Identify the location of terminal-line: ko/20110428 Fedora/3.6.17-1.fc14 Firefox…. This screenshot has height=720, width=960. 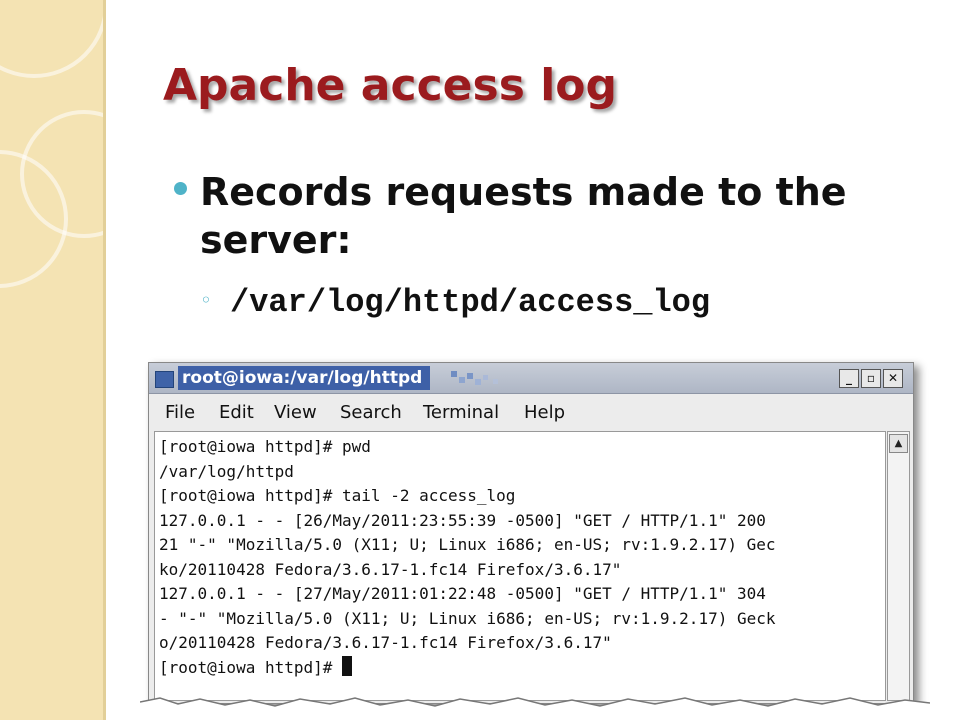
(390, 569).